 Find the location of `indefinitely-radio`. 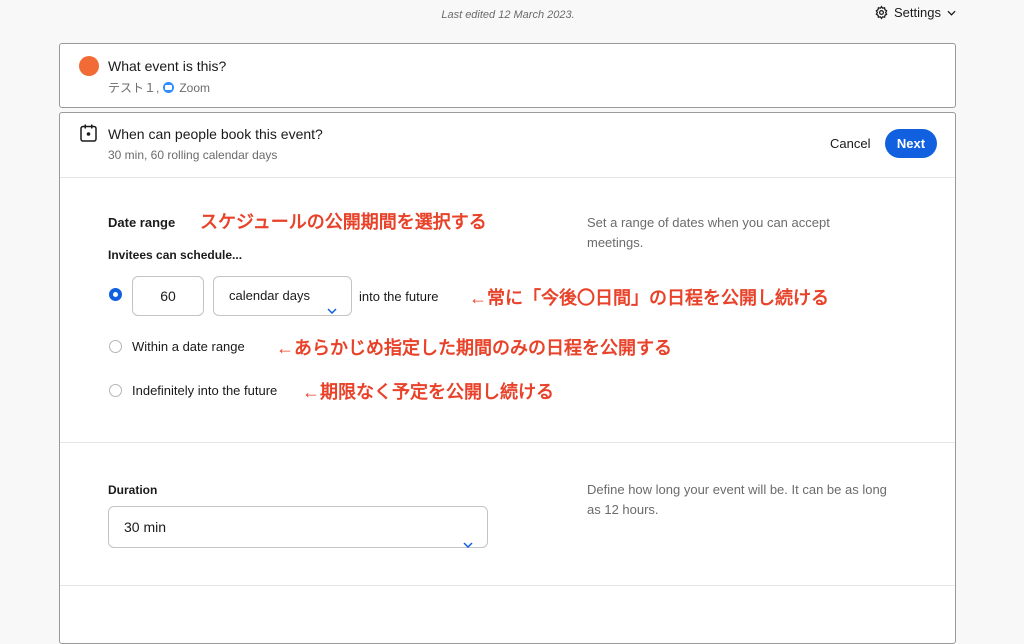

indefinitely-radio is located at coordinates (115, 390).